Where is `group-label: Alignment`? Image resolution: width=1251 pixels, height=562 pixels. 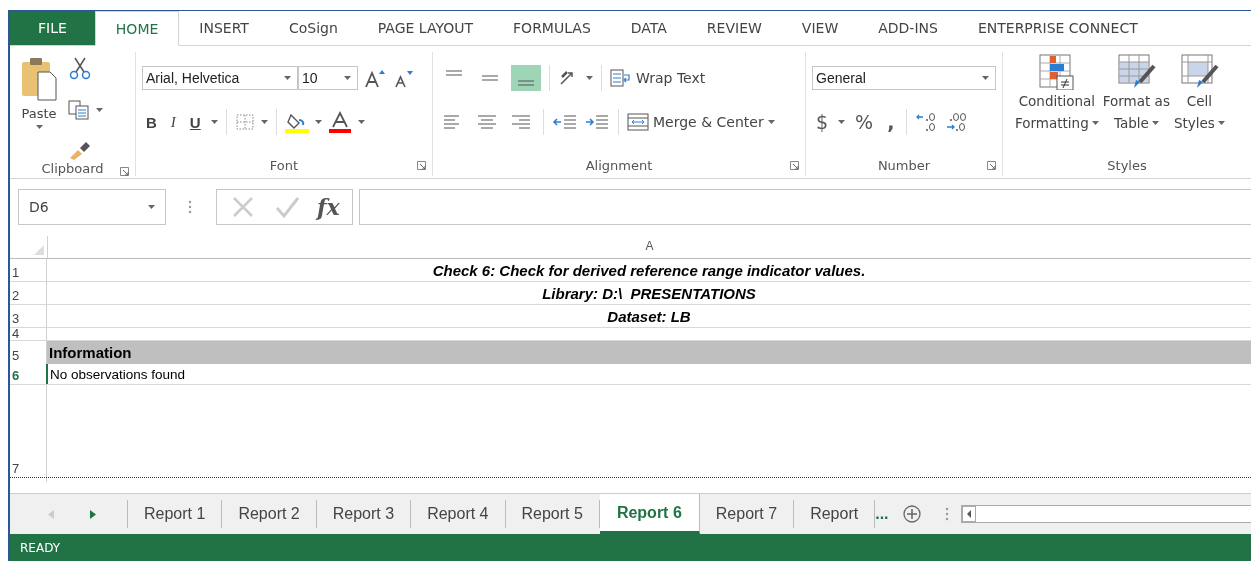 group-label: Alignment is located at coordinates (619, 165).